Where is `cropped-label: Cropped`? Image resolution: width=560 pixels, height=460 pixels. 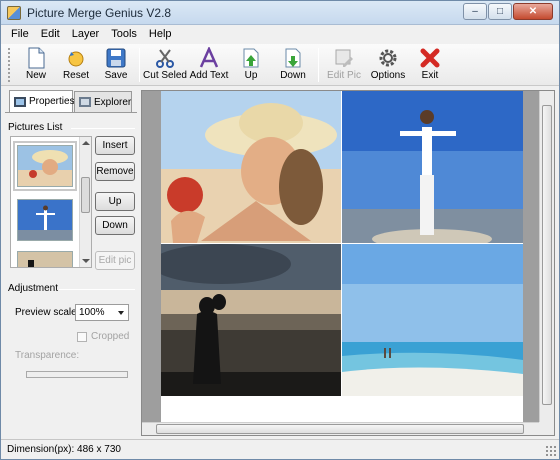
cropped-label: Cropped is located at coordinates (110, 336).